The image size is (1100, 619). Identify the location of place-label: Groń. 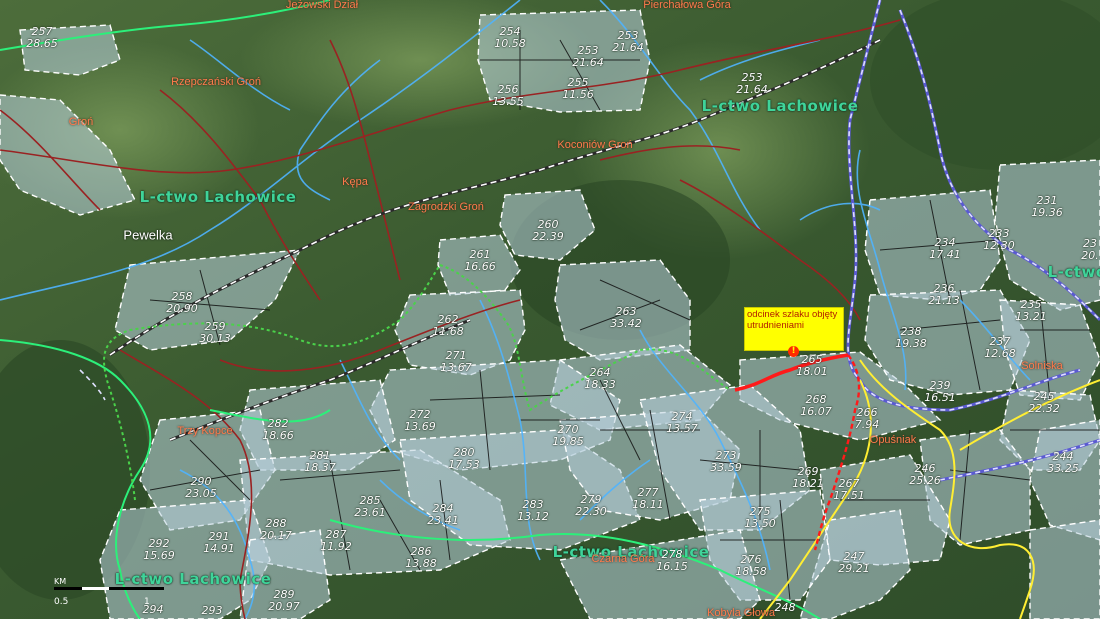
(81, 122).